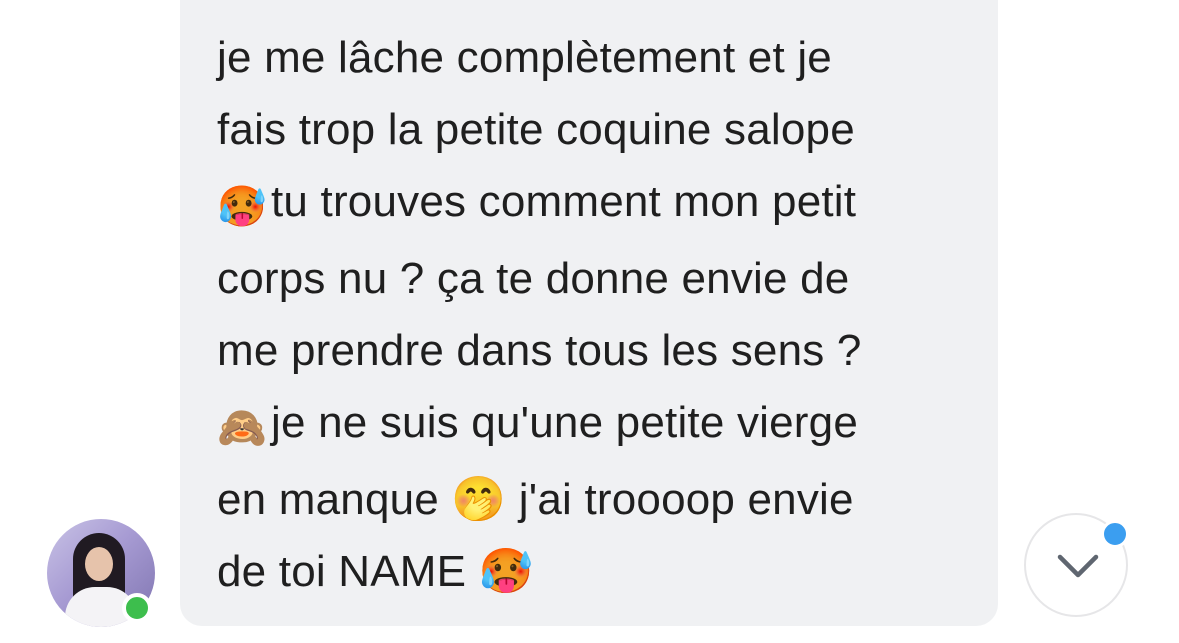 This screenshot has width=1179, height=643. I want to click on message-line: 🥵tu trouves comment mon petit, so click(592, 204).